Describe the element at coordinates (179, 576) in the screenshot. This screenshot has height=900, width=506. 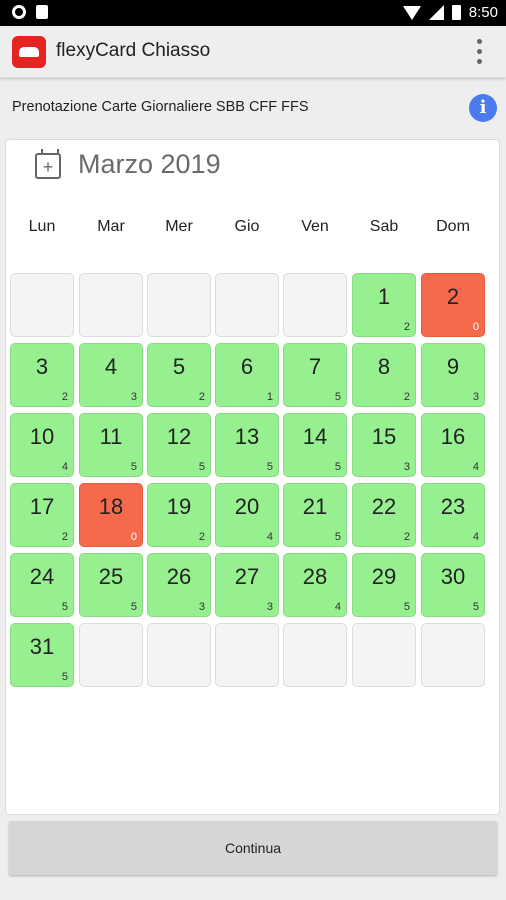
I see `day-number: 26` at that location.